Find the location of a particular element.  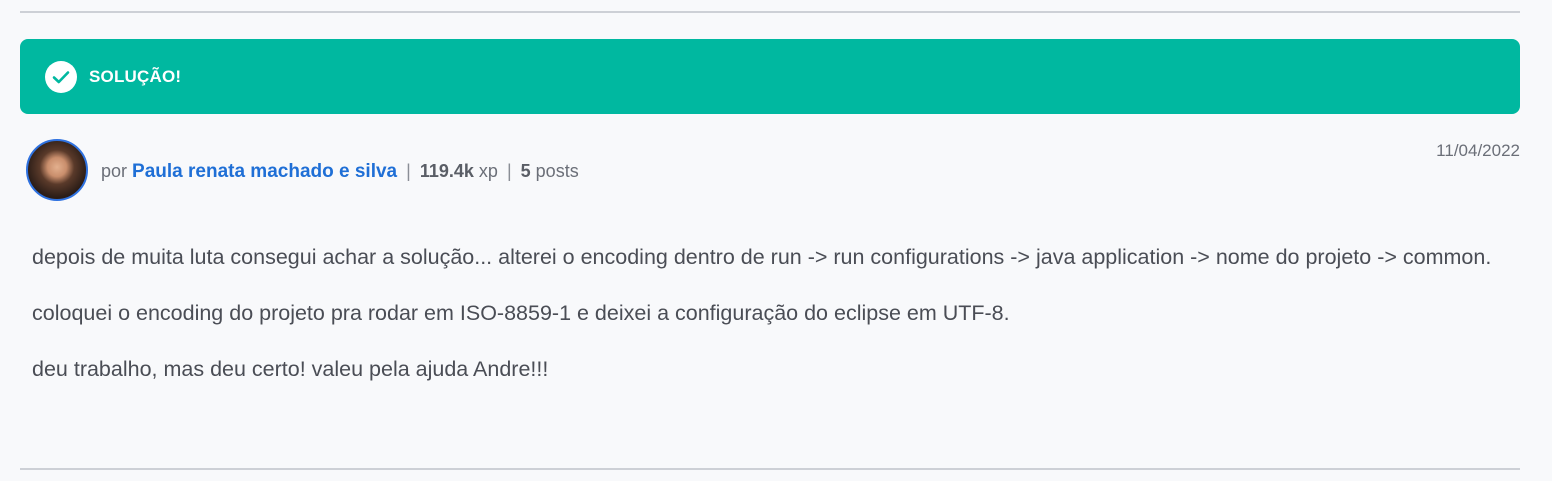

author-name-link: Paula renata machado e silva is located at coordinates (264, 171).